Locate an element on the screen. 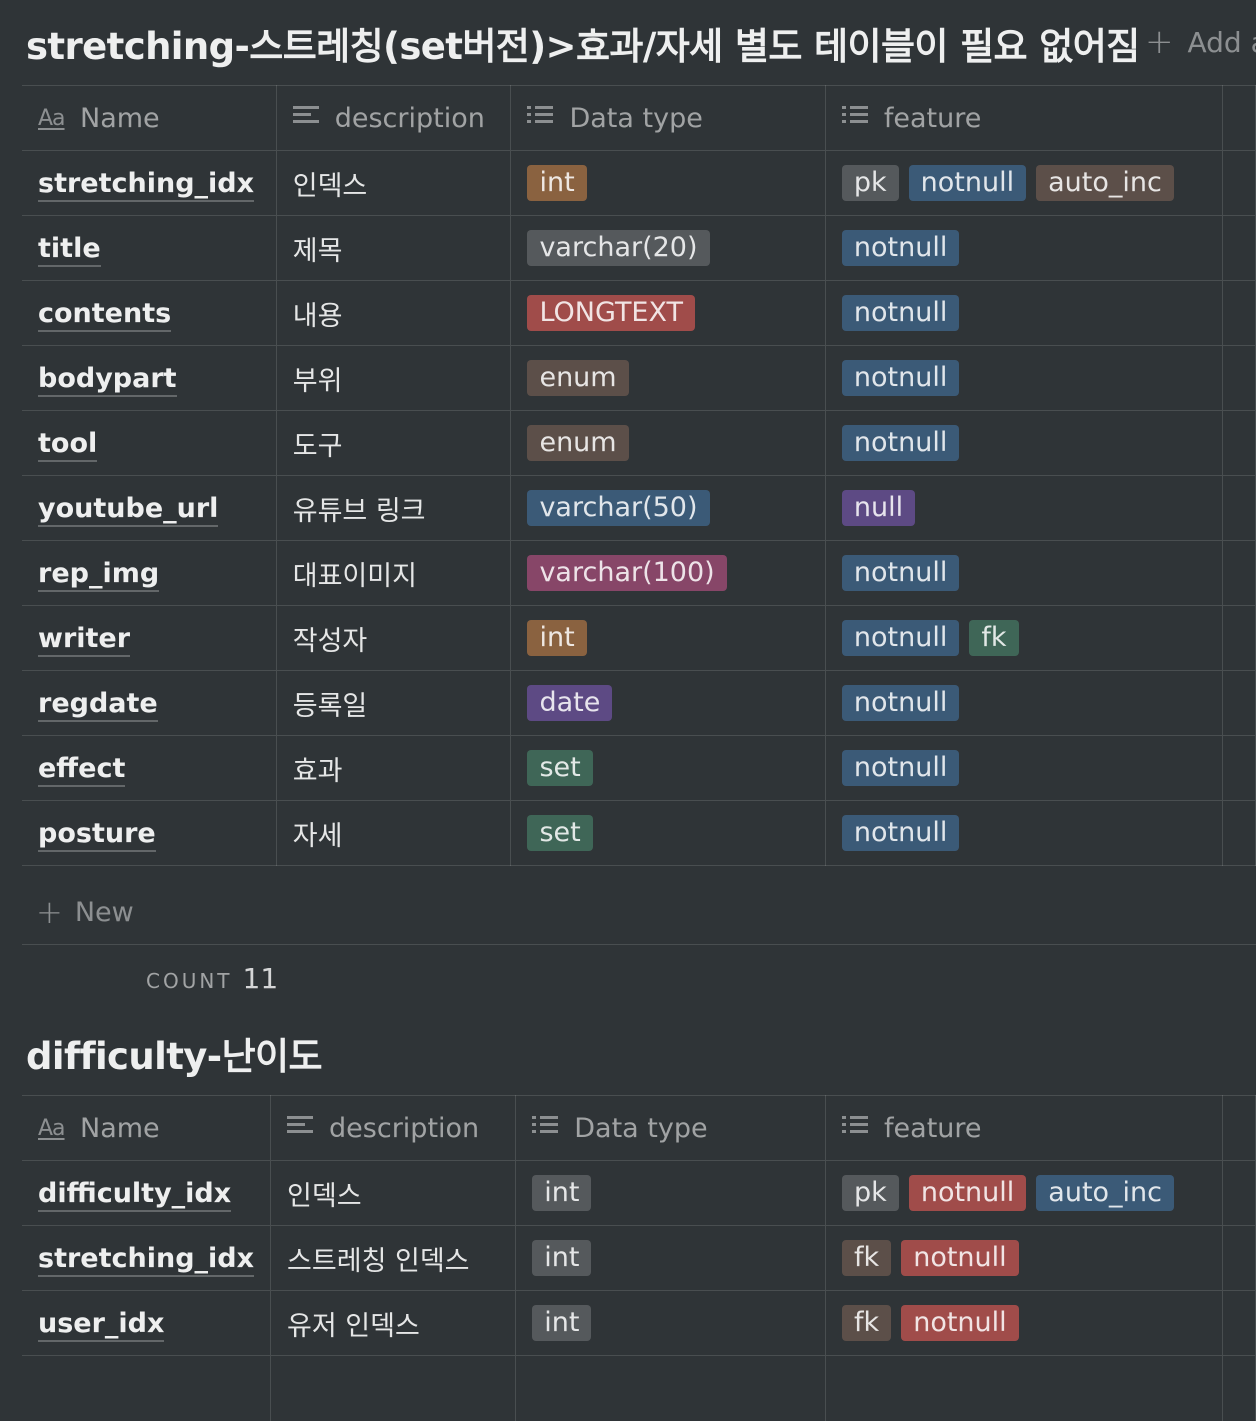 Image resolution: width=1256 pixels, height=1421 pixels. cell-feature: null is located at coordinates (1023, 508).